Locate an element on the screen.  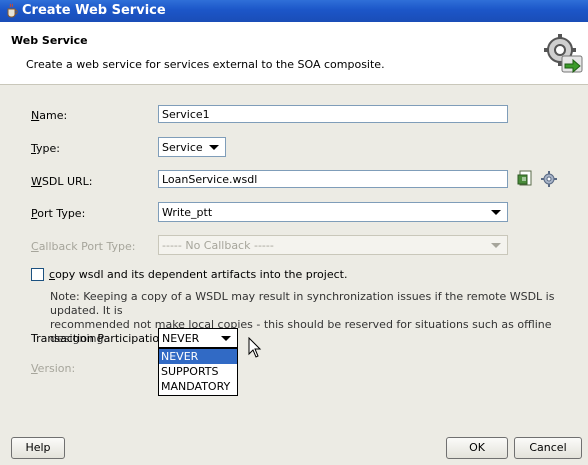
java-cup-icon is located at coordinates (12, 10).